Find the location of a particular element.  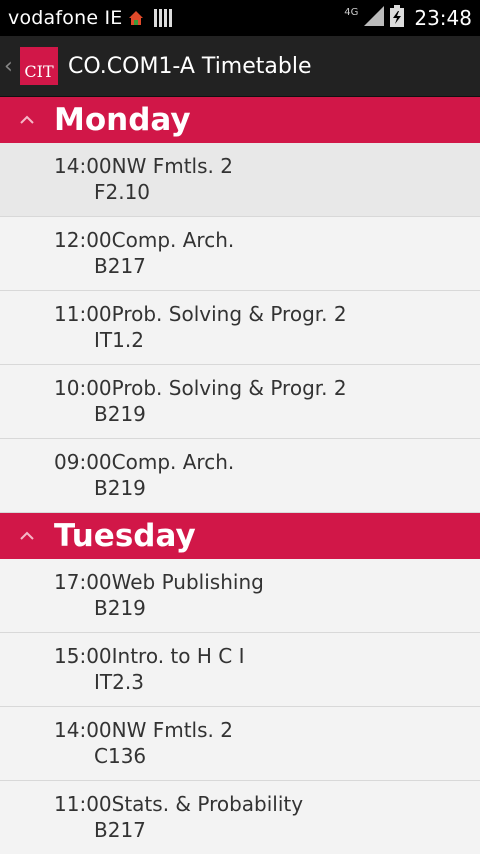

list-item: 10:00Prob. Solving & Progr. 2 B219 is located at coordinates (240, 402).